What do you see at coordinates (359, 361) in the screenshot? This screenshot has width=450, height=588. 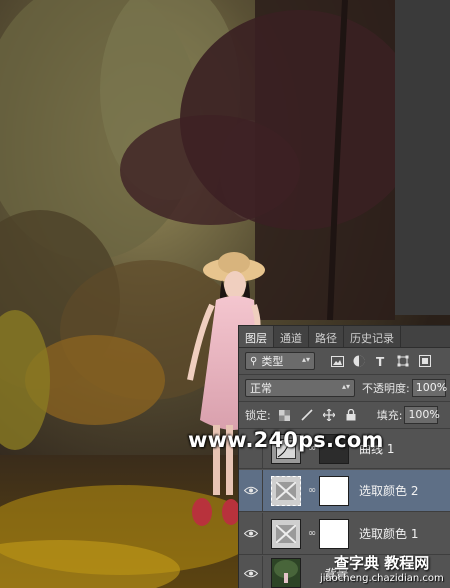 I see `adjustment-filter-icon` at bounding box center [359, 361].